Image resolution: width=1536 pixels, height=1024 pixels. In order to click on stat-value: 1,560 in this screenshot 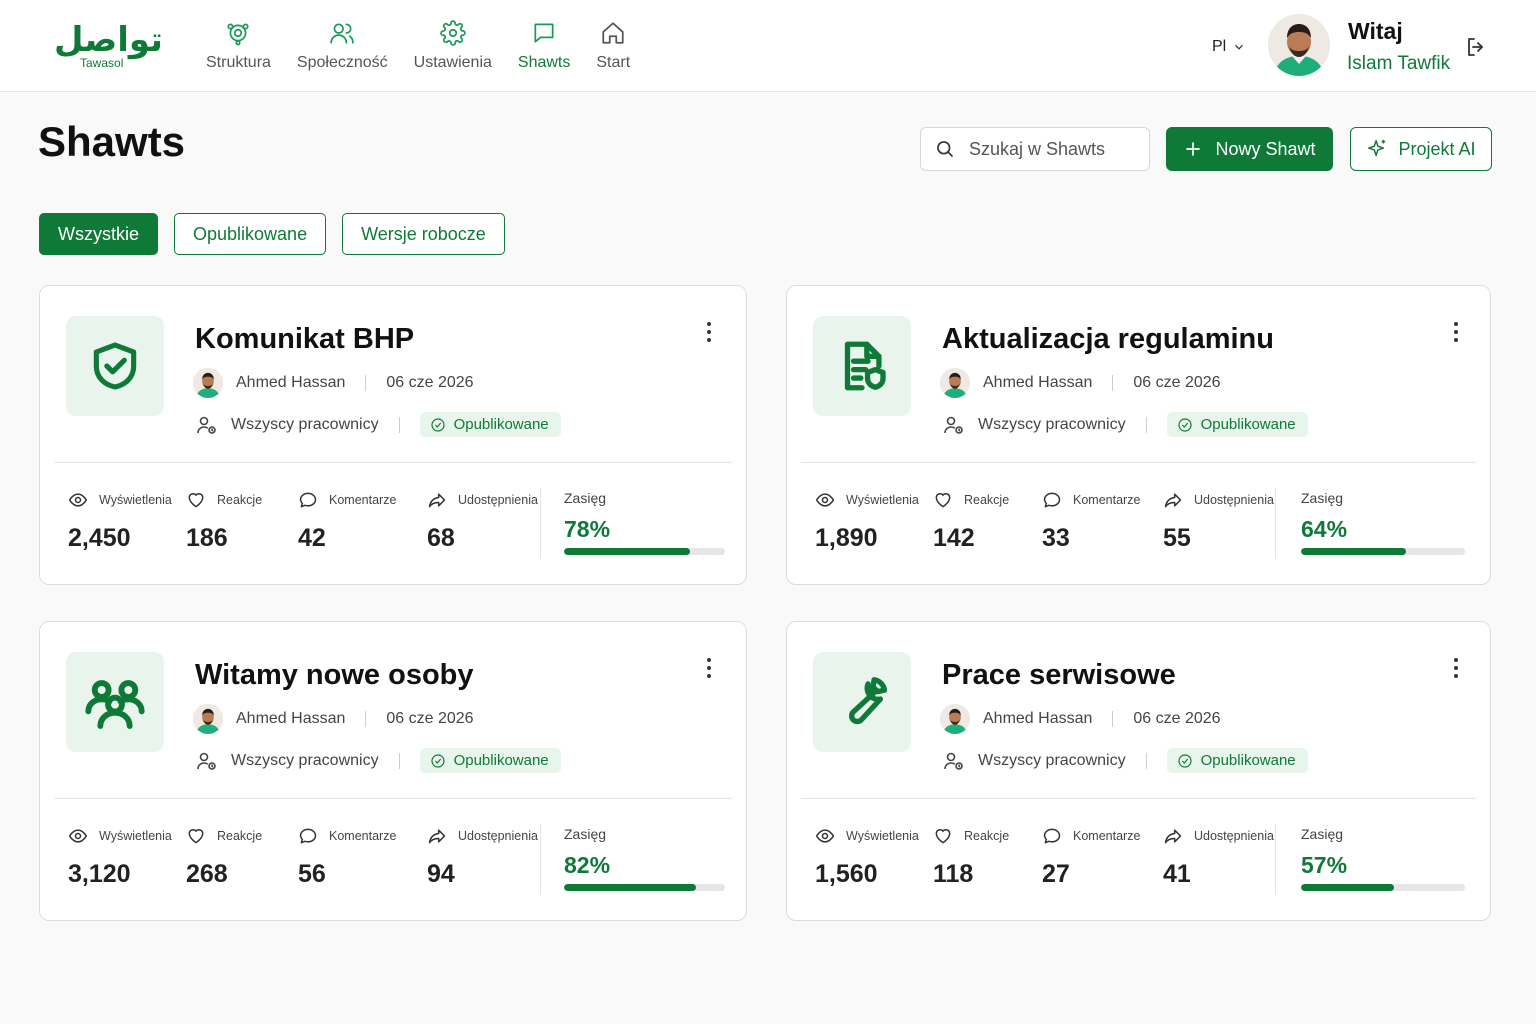, I will do `click(846, 874)`.